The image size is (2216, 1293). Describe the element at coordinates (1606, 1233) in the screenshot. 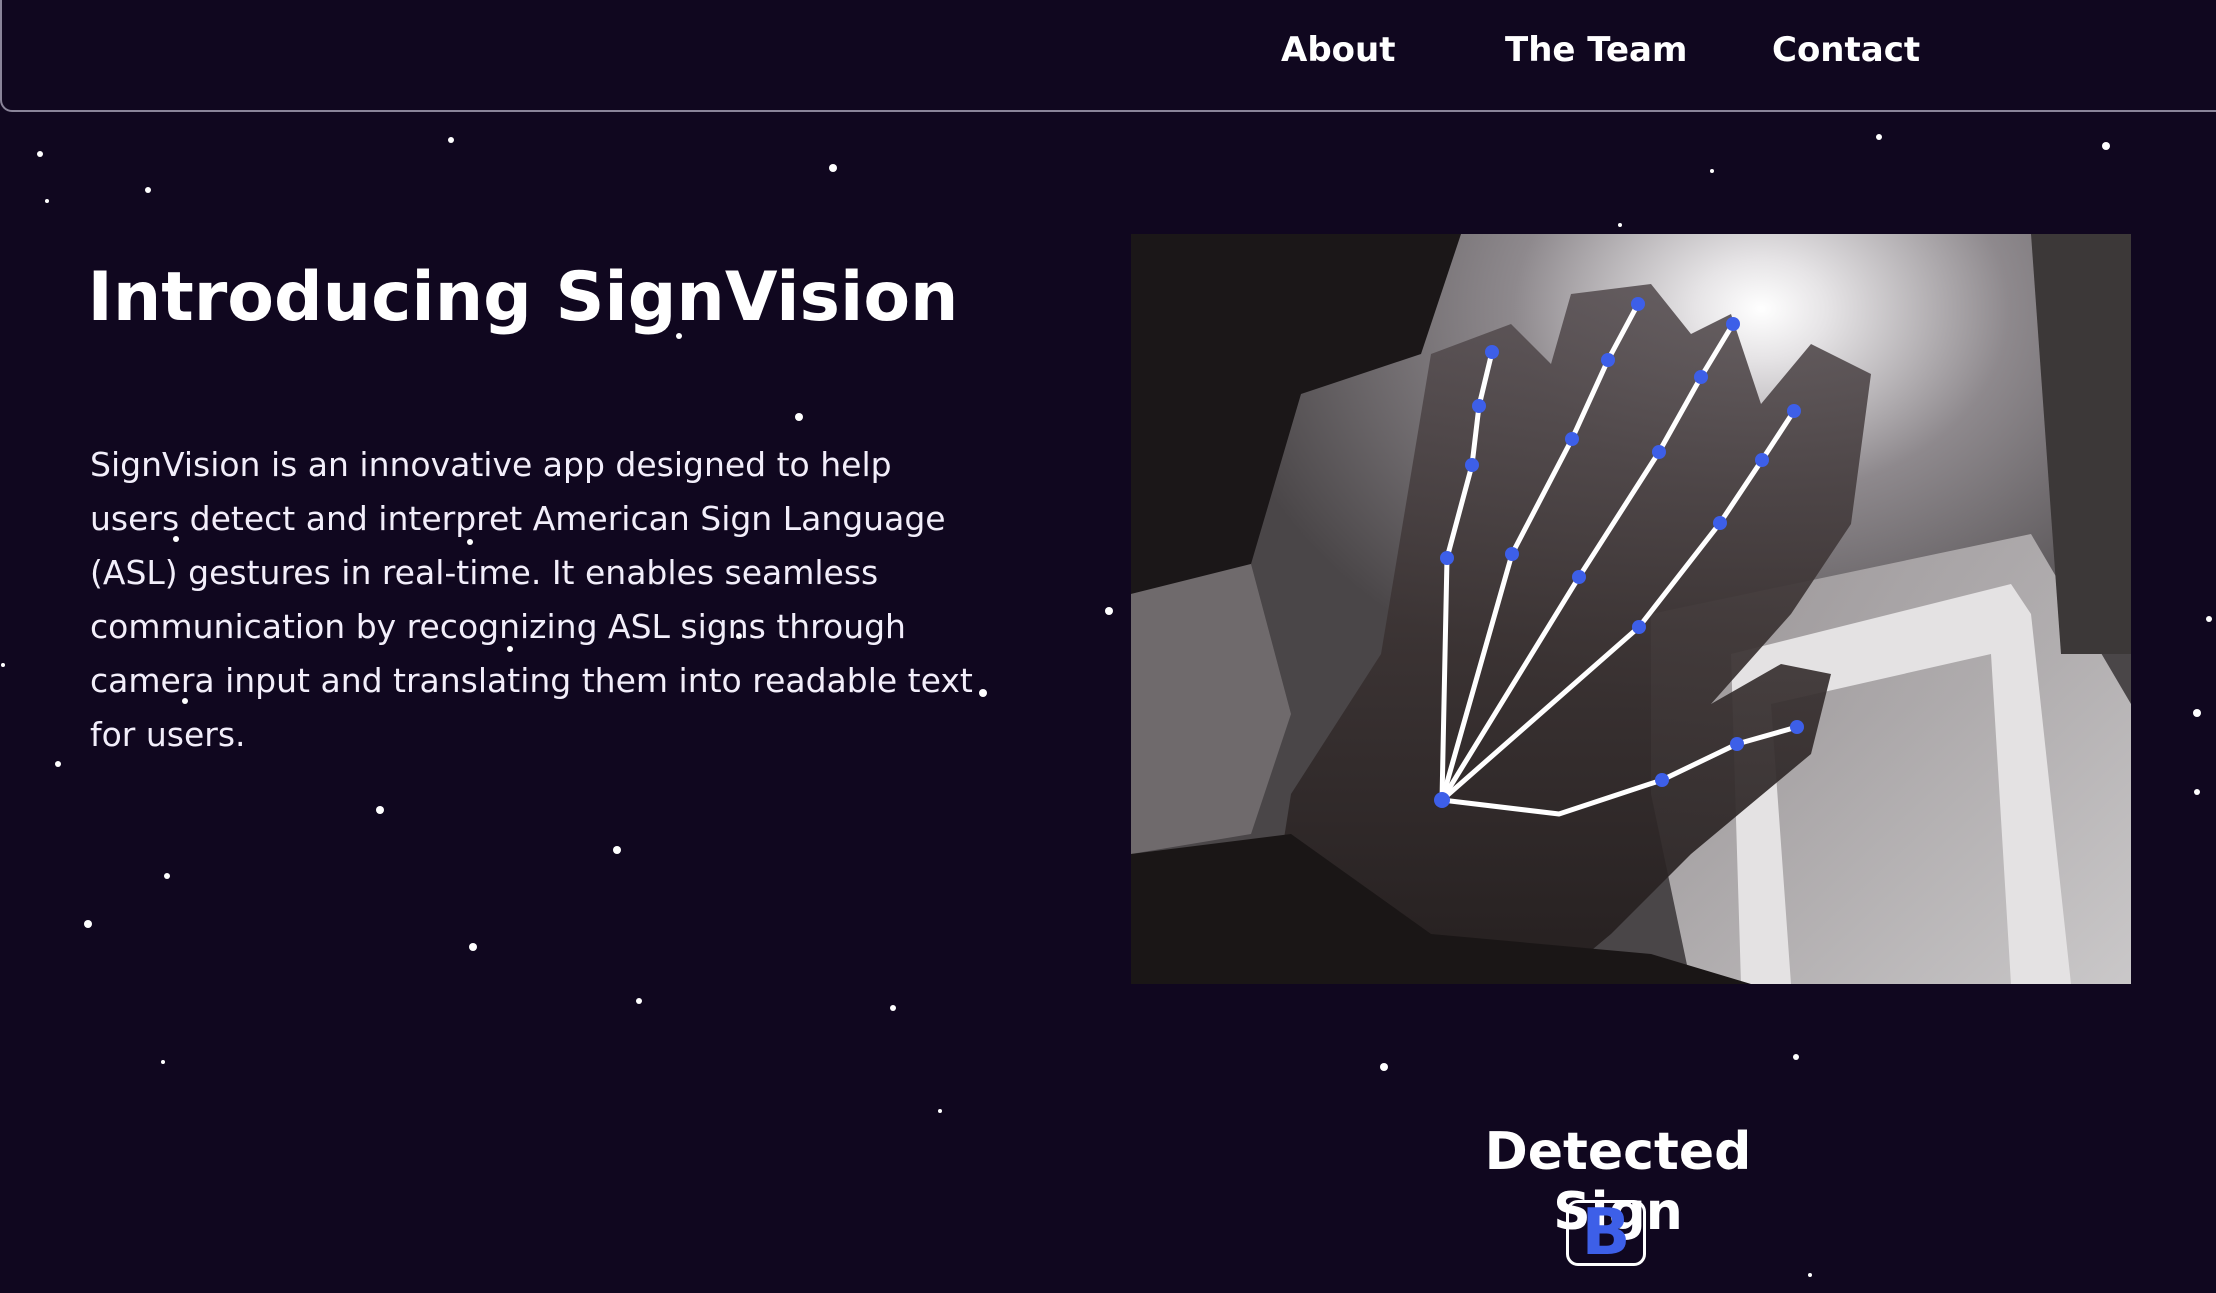

I see `detected-sign-letter: B` at that location.